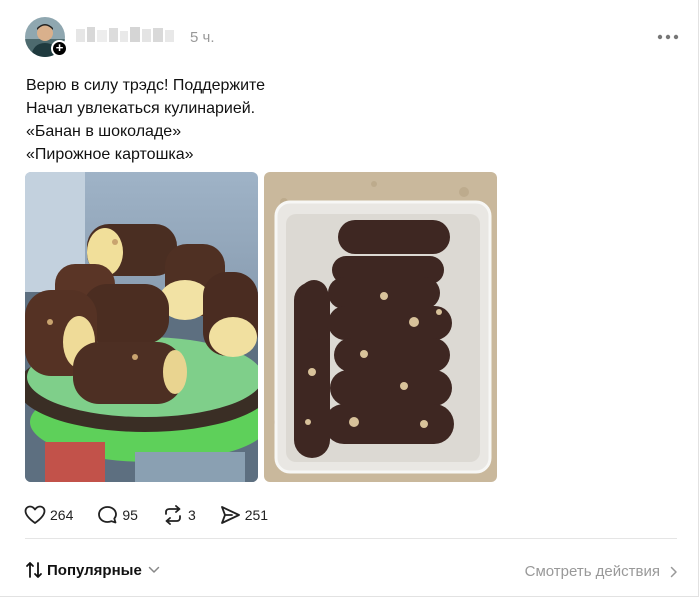 This screenshot has height=598, width=700. Describe the element at coordinates (128, 35) in the screenshot. I see `username-blurred` at that location.